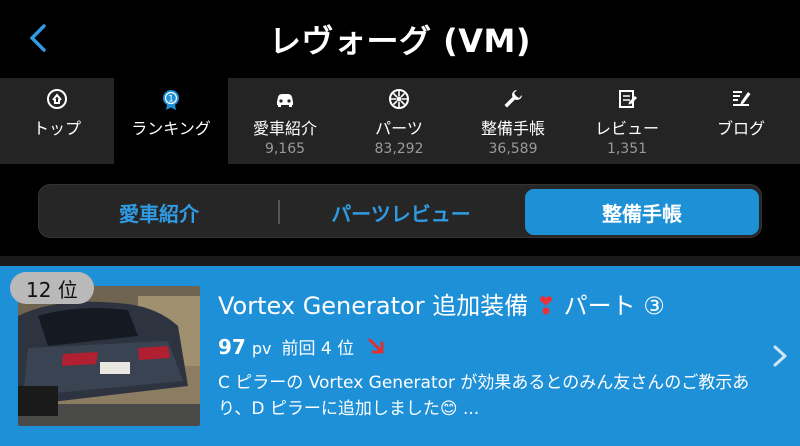  What do you see at coordinates (626, 128) in the screenshot?
I see `tab-label: レビュー` at bounding box center [626, 128].